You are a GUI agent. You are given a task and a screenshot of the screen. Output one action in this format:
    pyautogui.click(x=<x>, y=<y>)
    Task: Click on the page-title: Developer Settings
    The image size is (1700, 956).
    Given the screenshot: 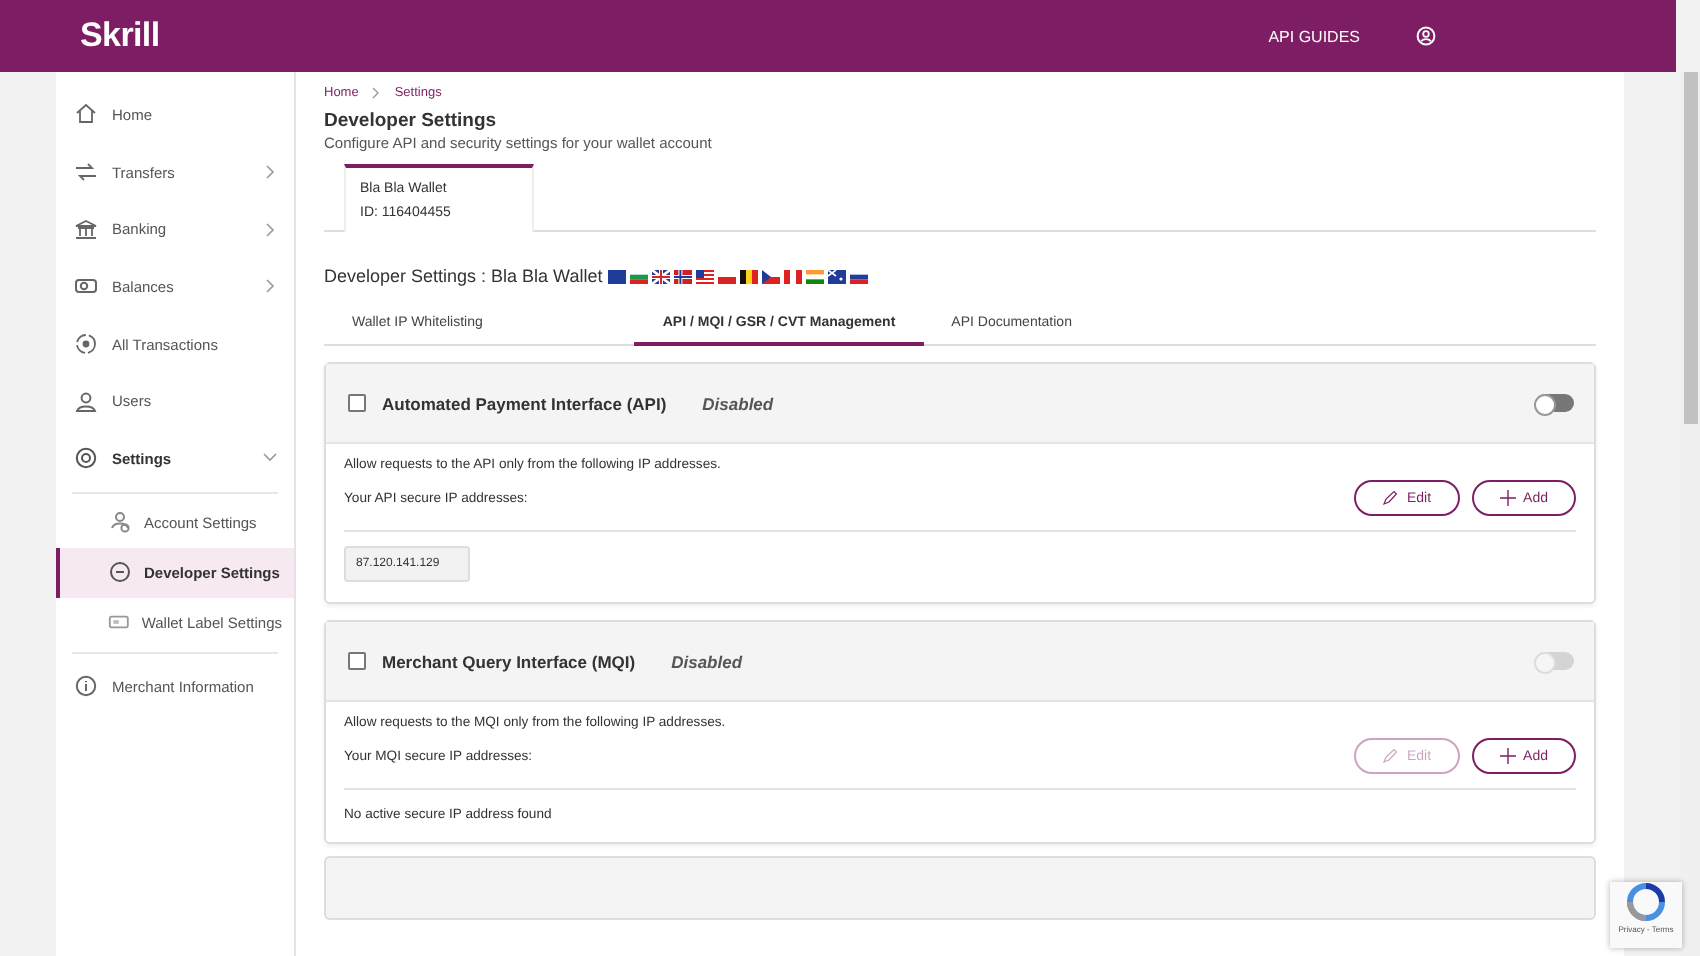 What is the action you would take?
    pyautogui.click(x=411, y=121)
    